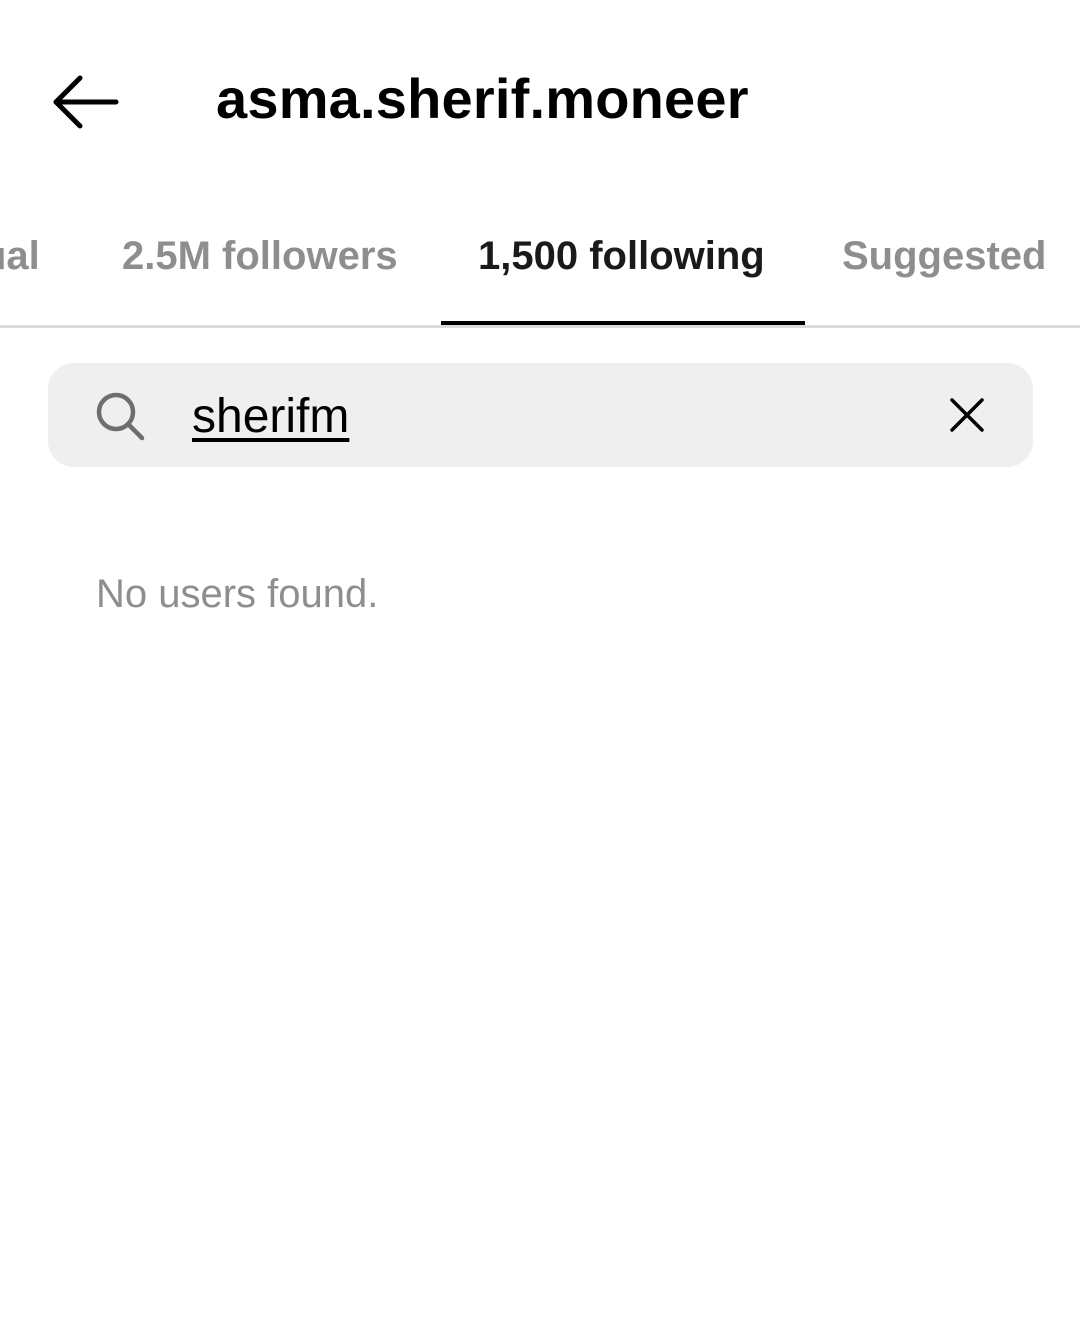 Image resolution: width=1080 pixels, height=1342 pixels. What do you see at coordinates (944, 256) in the screenshot?
I see `tab-suggested: Suggested` at bounding box center [944, 256].